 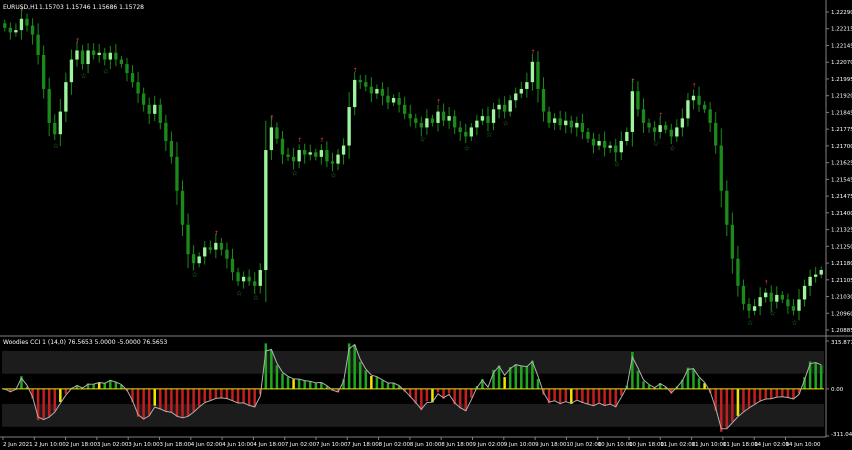 What do you see at coordinates (677, 445) in the screenshot?
I see `time-tick-label: 11 Jun 02:00` at bounding box center [677, 445].